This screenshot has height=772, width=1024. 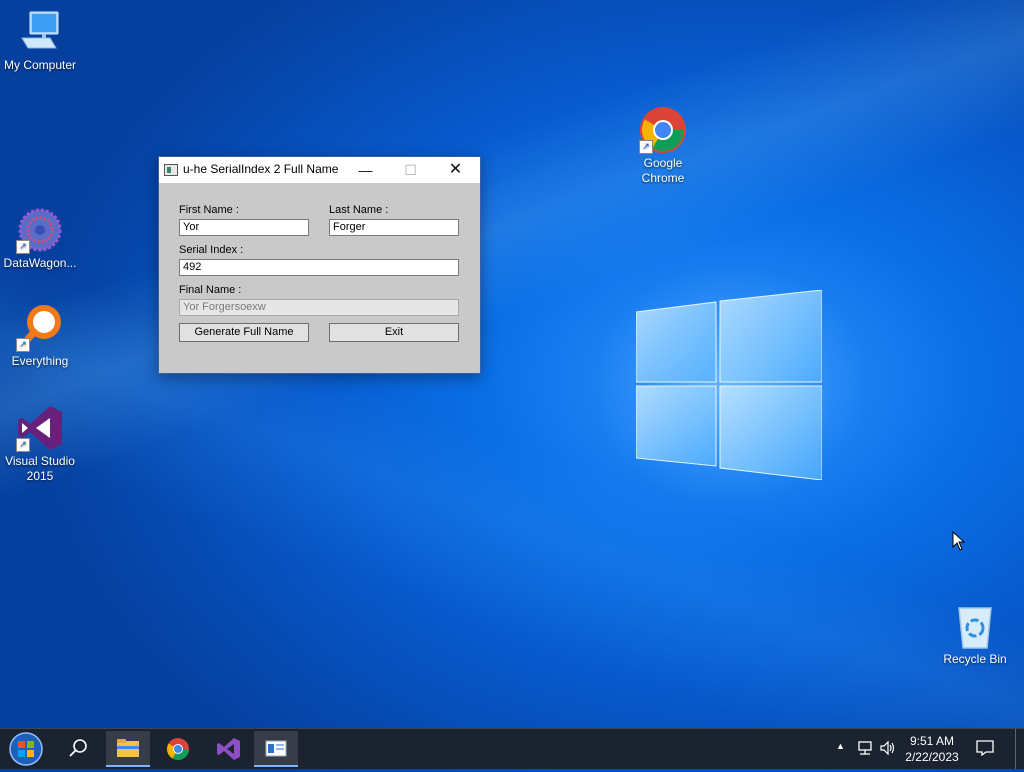 I want to click on clock-time: 9:51 AM, so click(x=932, y=741).